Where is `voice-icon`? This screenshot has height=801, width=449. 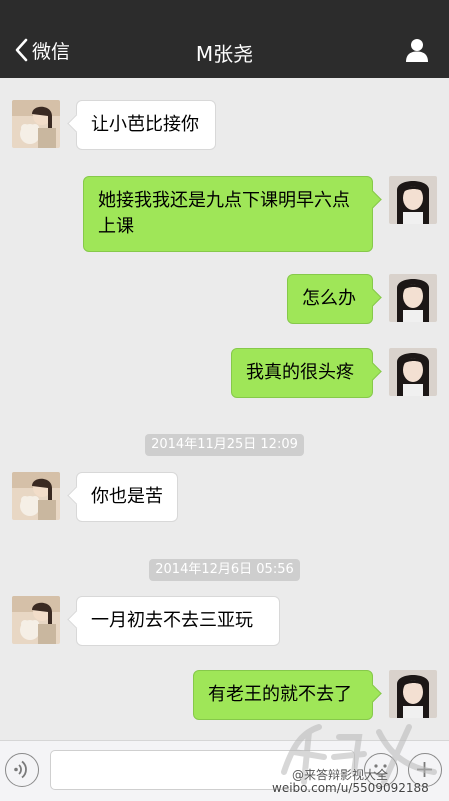 voice-icon is located at coordinates (20, 769).